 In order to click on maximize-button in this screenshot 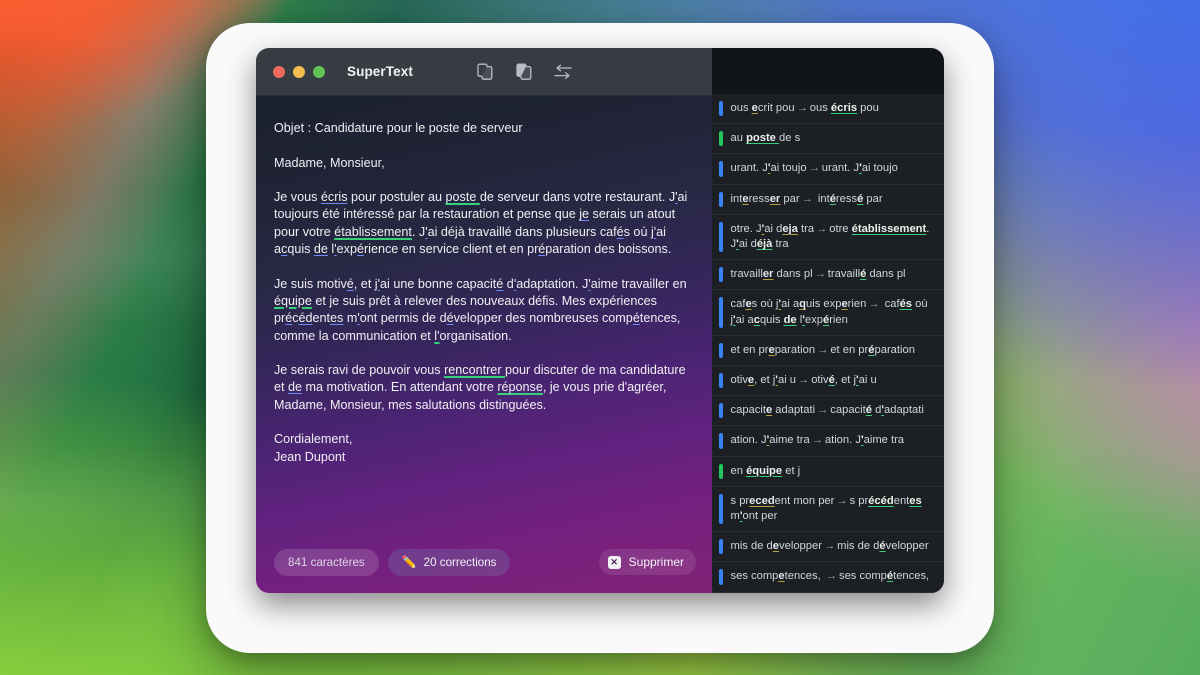, I will do `click(319, 71)`.